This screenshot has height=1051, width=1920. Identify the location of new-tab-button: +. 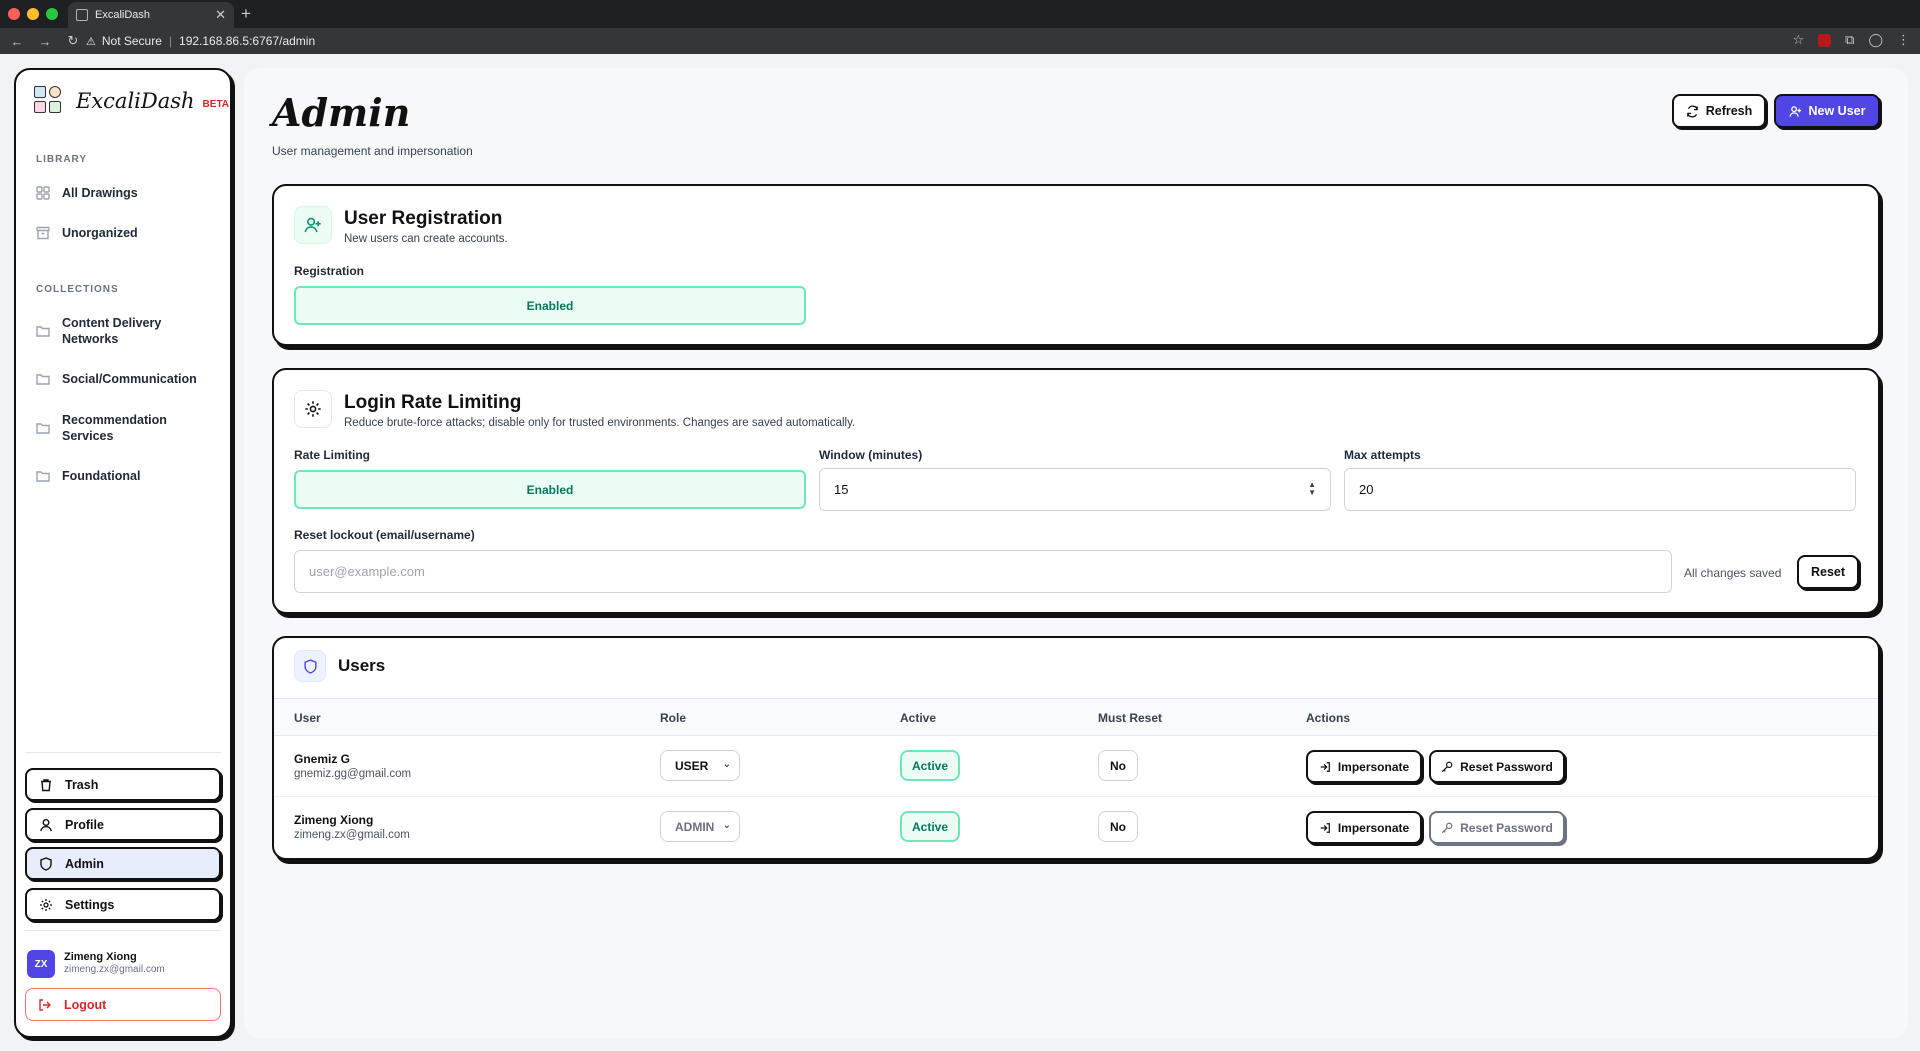
(246, 14).